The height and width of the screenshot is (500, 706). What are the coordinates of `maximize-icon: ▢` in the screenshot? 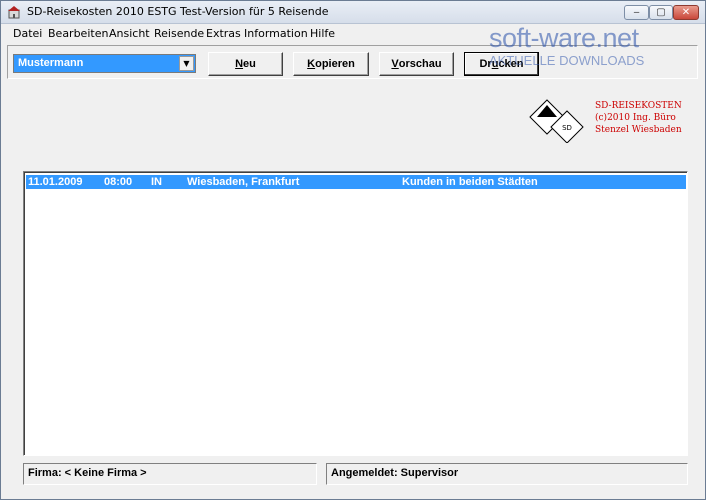 It's located at (661, 12).